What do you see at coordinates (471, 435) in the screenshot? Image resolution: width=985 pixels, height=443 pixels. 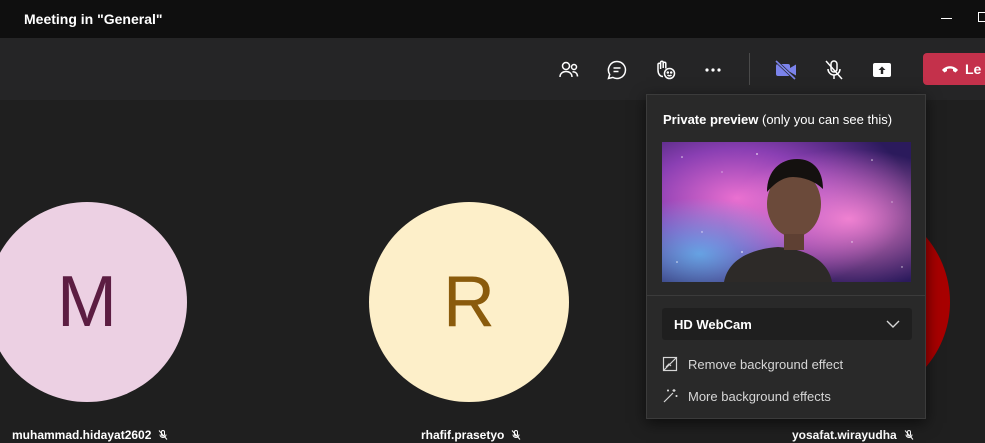 I see `participant-name: rhafif.prasetyo` at bounding box center [471, 435].